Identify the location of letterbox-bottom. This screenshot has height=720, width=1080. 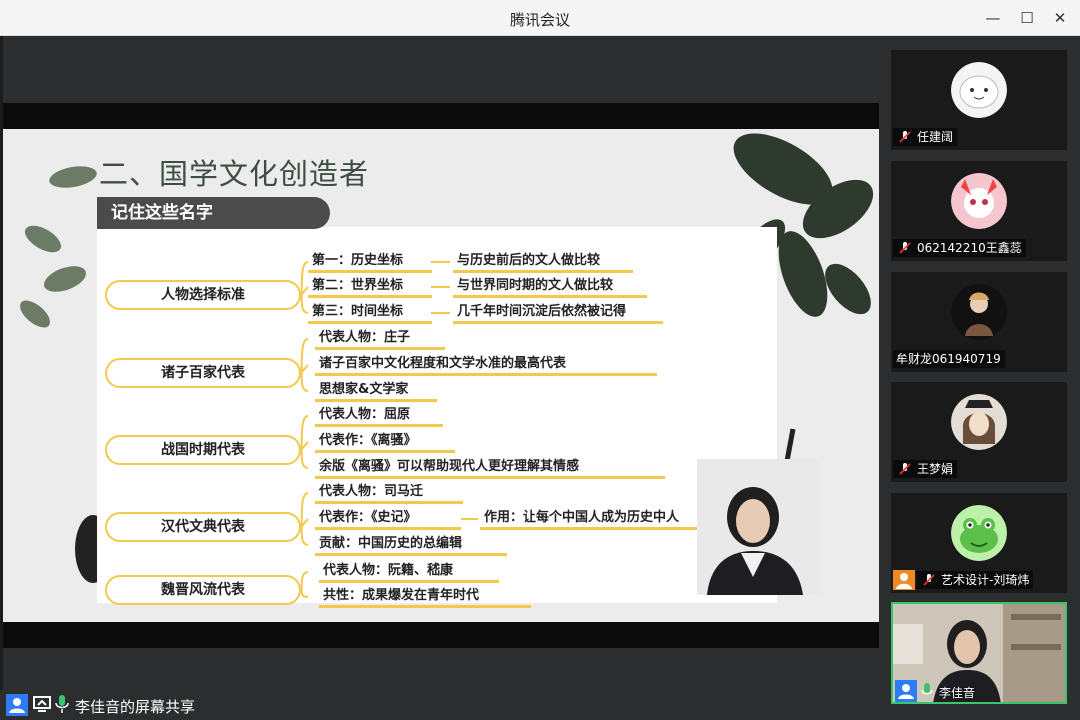
(441, 635).